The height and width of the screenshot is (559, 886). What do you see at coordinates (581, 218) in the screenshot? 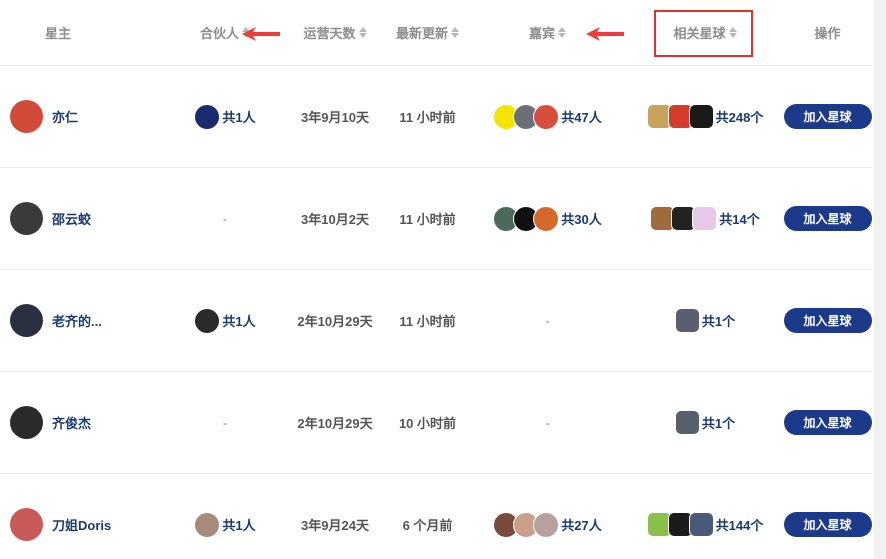
I see `guest-count: 共30人` at bounding box center [581, 218].